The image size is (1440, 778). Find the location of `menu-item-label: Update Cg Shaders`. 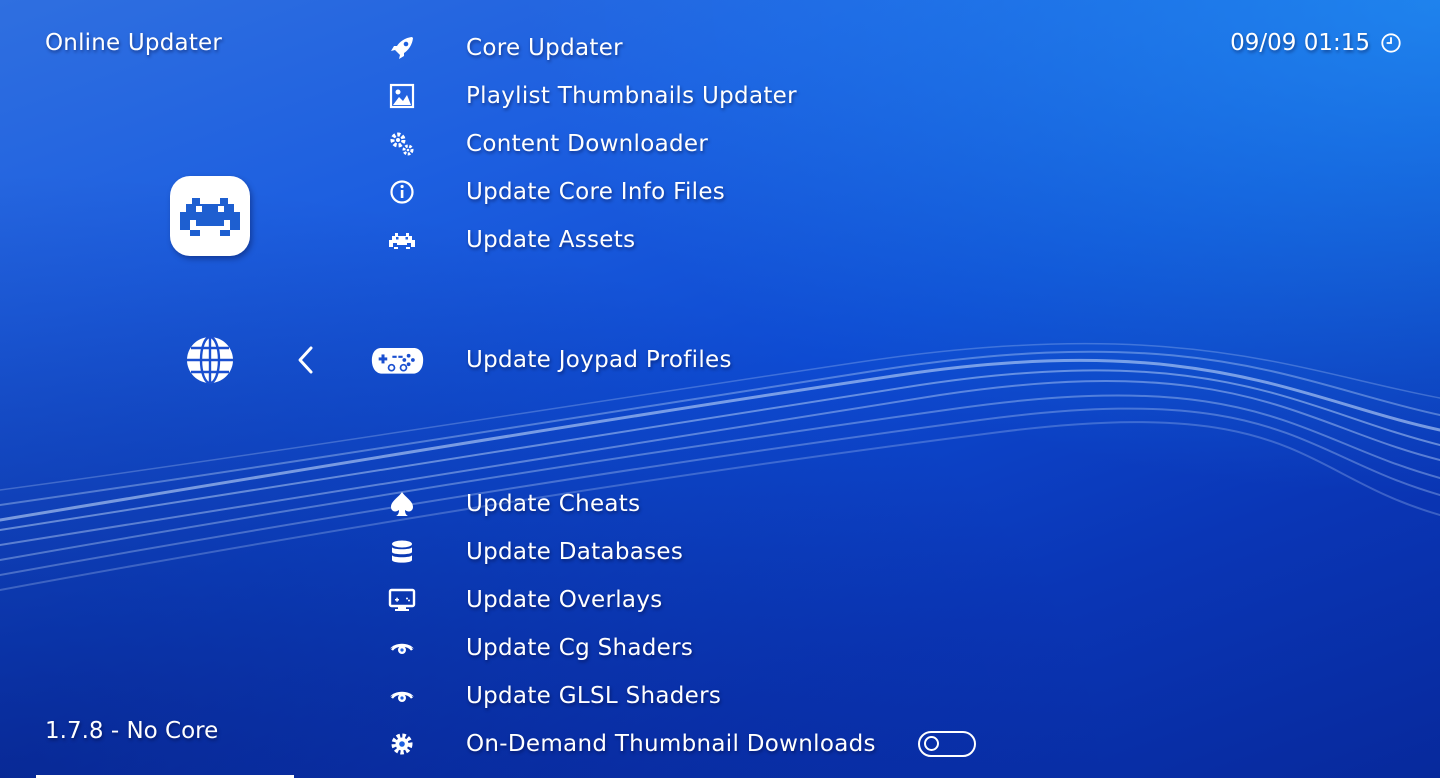

menu-item-label: Update Cg Shaders is located at coordinates (580, 648).